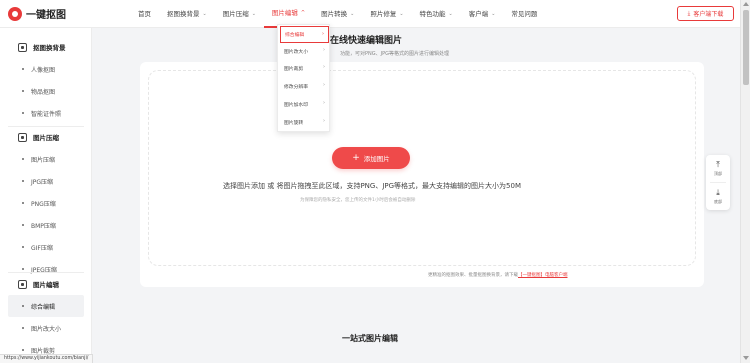 Image resolution: width=750 pixels, height=363 pixels. I want to click on brand-logo: 一键抠图, so click(37, 13).